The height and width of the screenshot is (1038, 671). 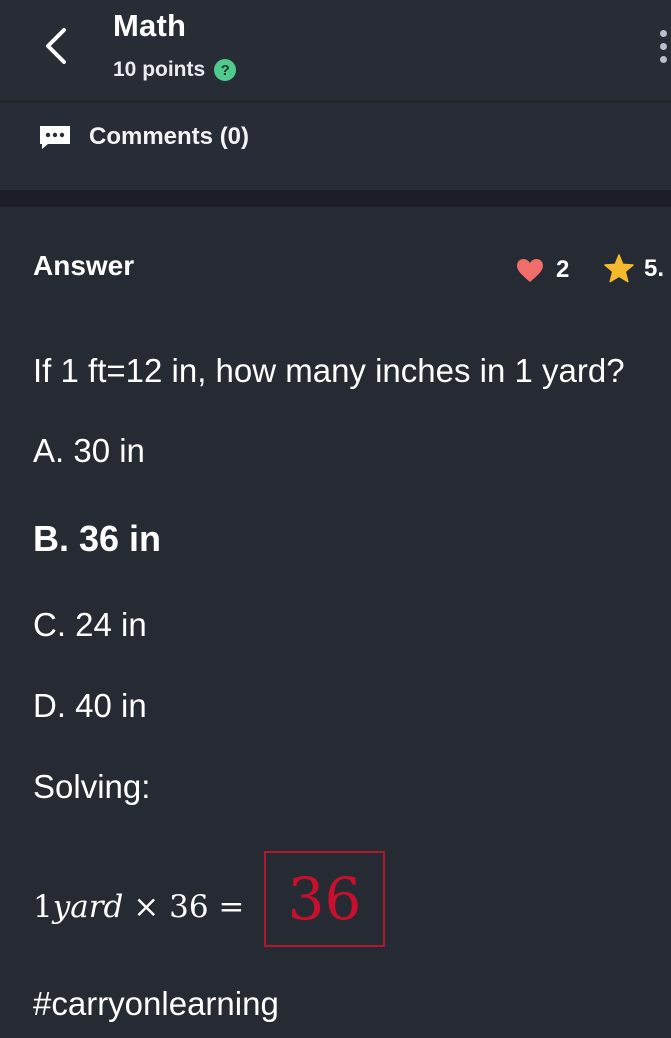 What do you see at coordinates (89, 450) in the screenshot?
I see `option-a: A. 30 in` at bounding box center [89, 450].